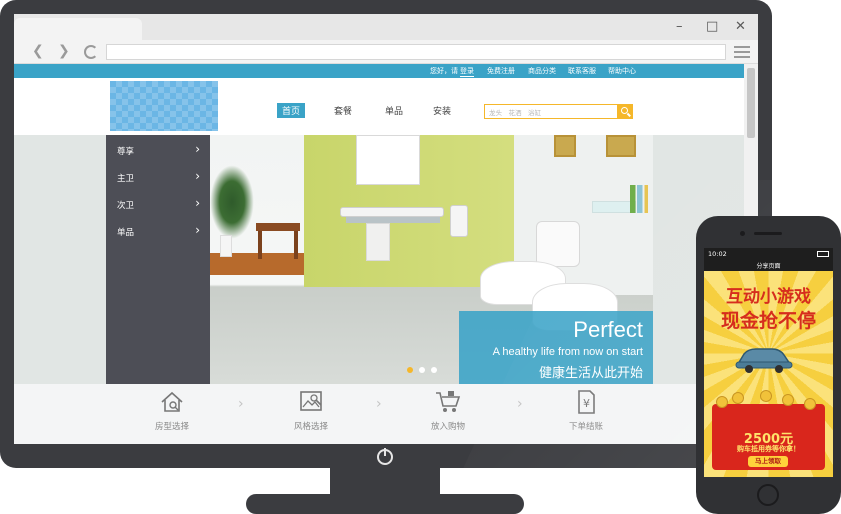  I want to click on site-logo, so click(164, 106).